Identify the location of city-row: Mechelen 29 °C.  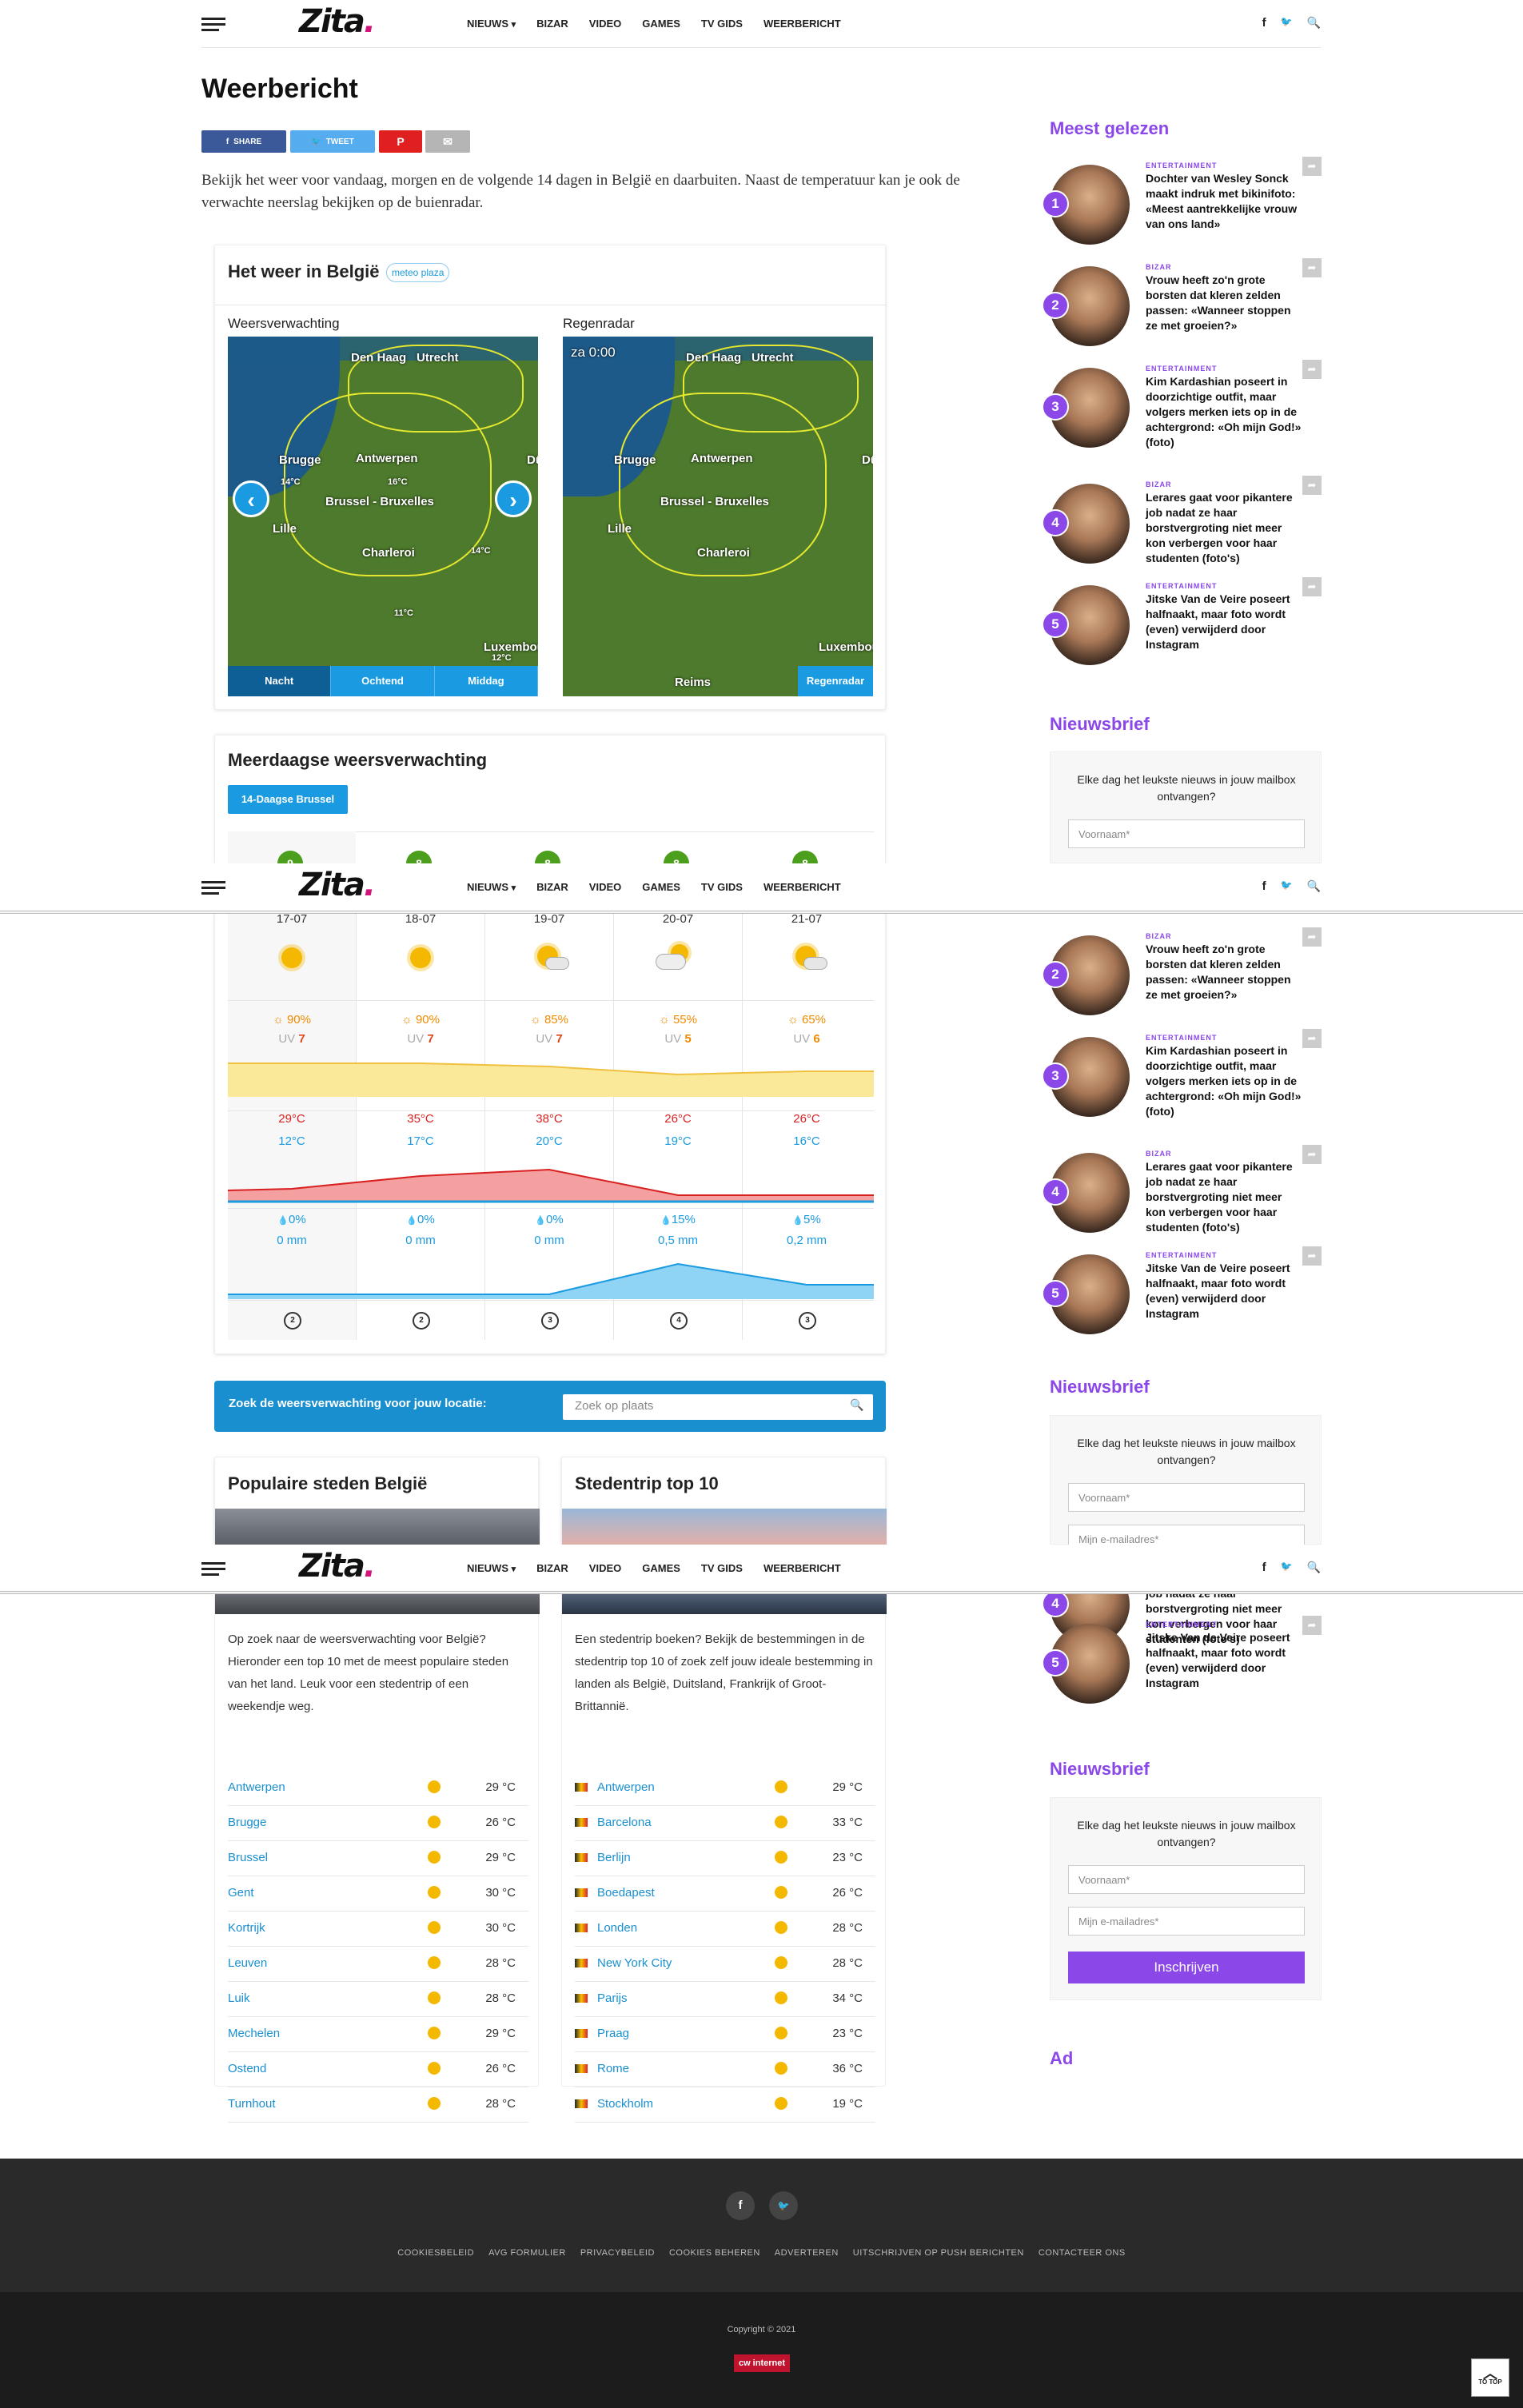
(378, 2034).